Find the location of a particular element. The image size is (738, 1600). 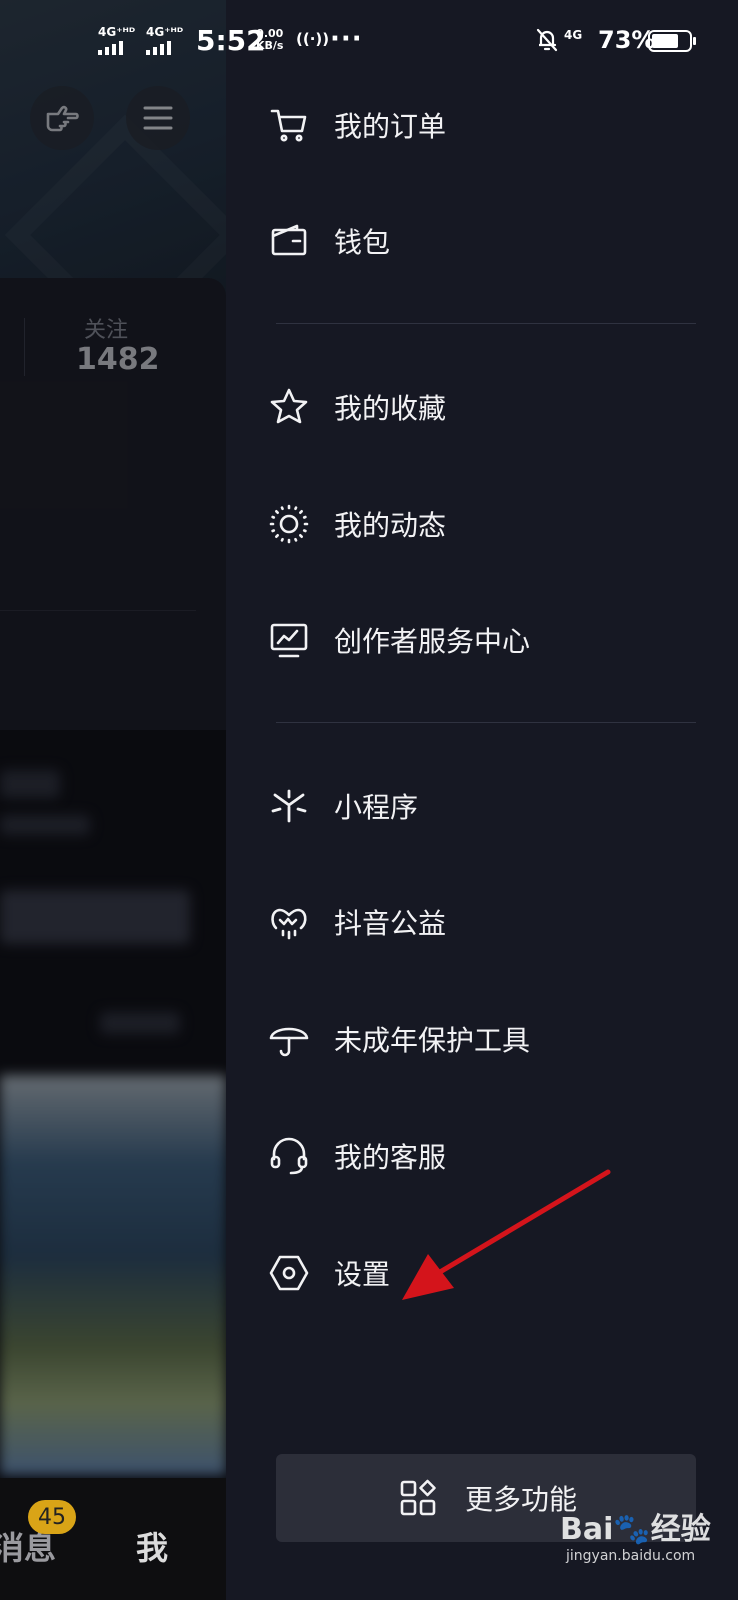

menu-label: 我的订单 is located at coordinates (390, 126).